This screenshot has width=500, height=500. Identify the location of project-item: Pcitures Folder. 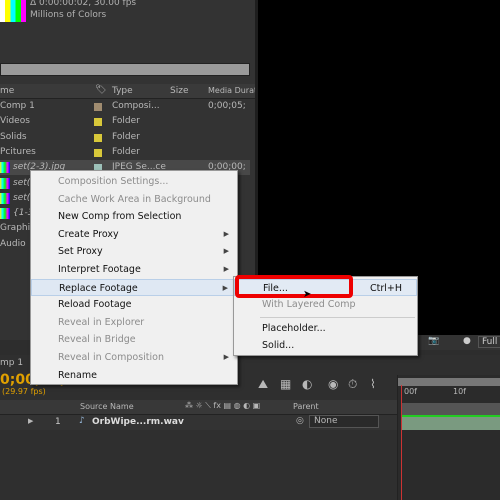
(125, 152).